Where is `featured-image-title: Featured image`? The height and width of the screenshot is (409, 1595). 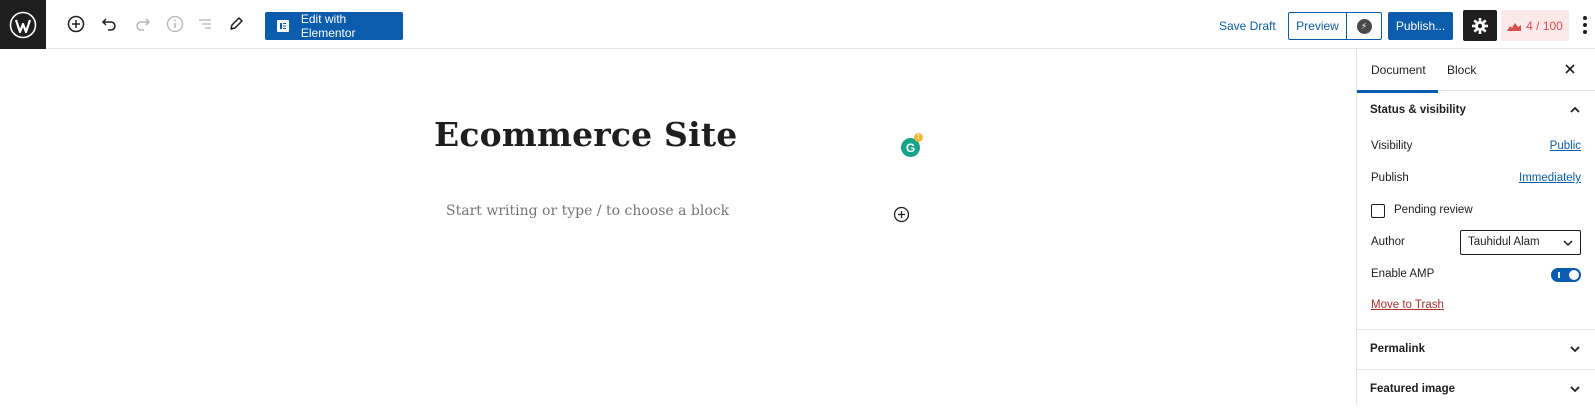
featured-image-title: Featured image is located at coordinates (1412, 389).